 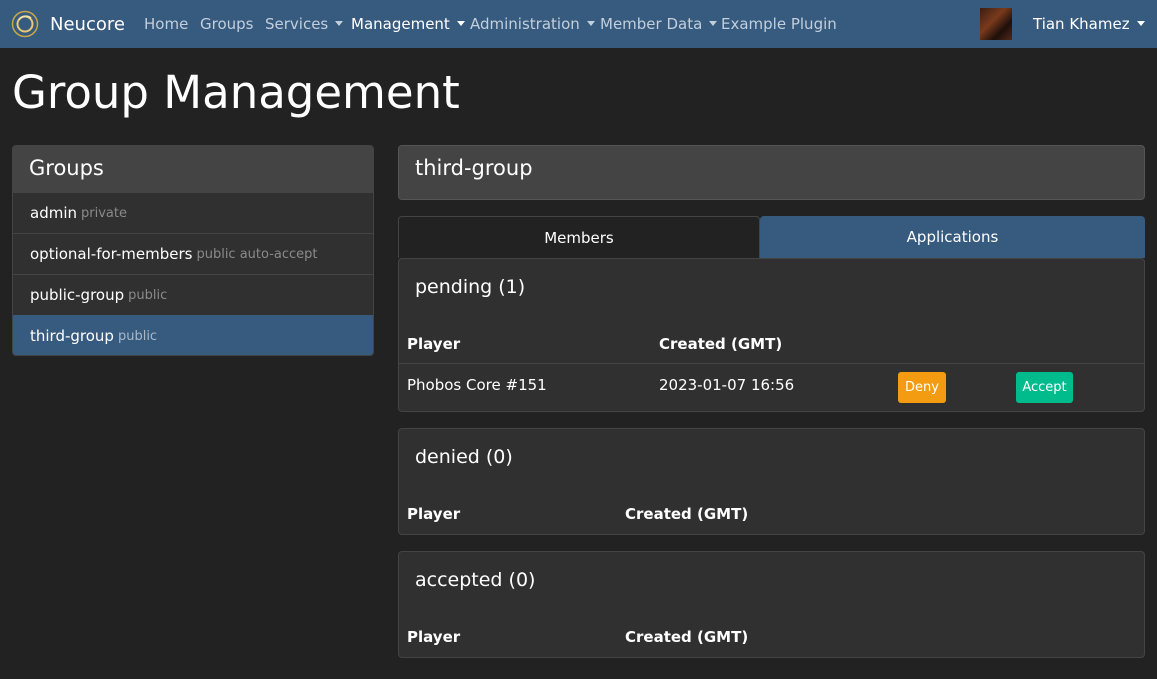 I want to click on nav-home: Home, so click(x=166, y=24).